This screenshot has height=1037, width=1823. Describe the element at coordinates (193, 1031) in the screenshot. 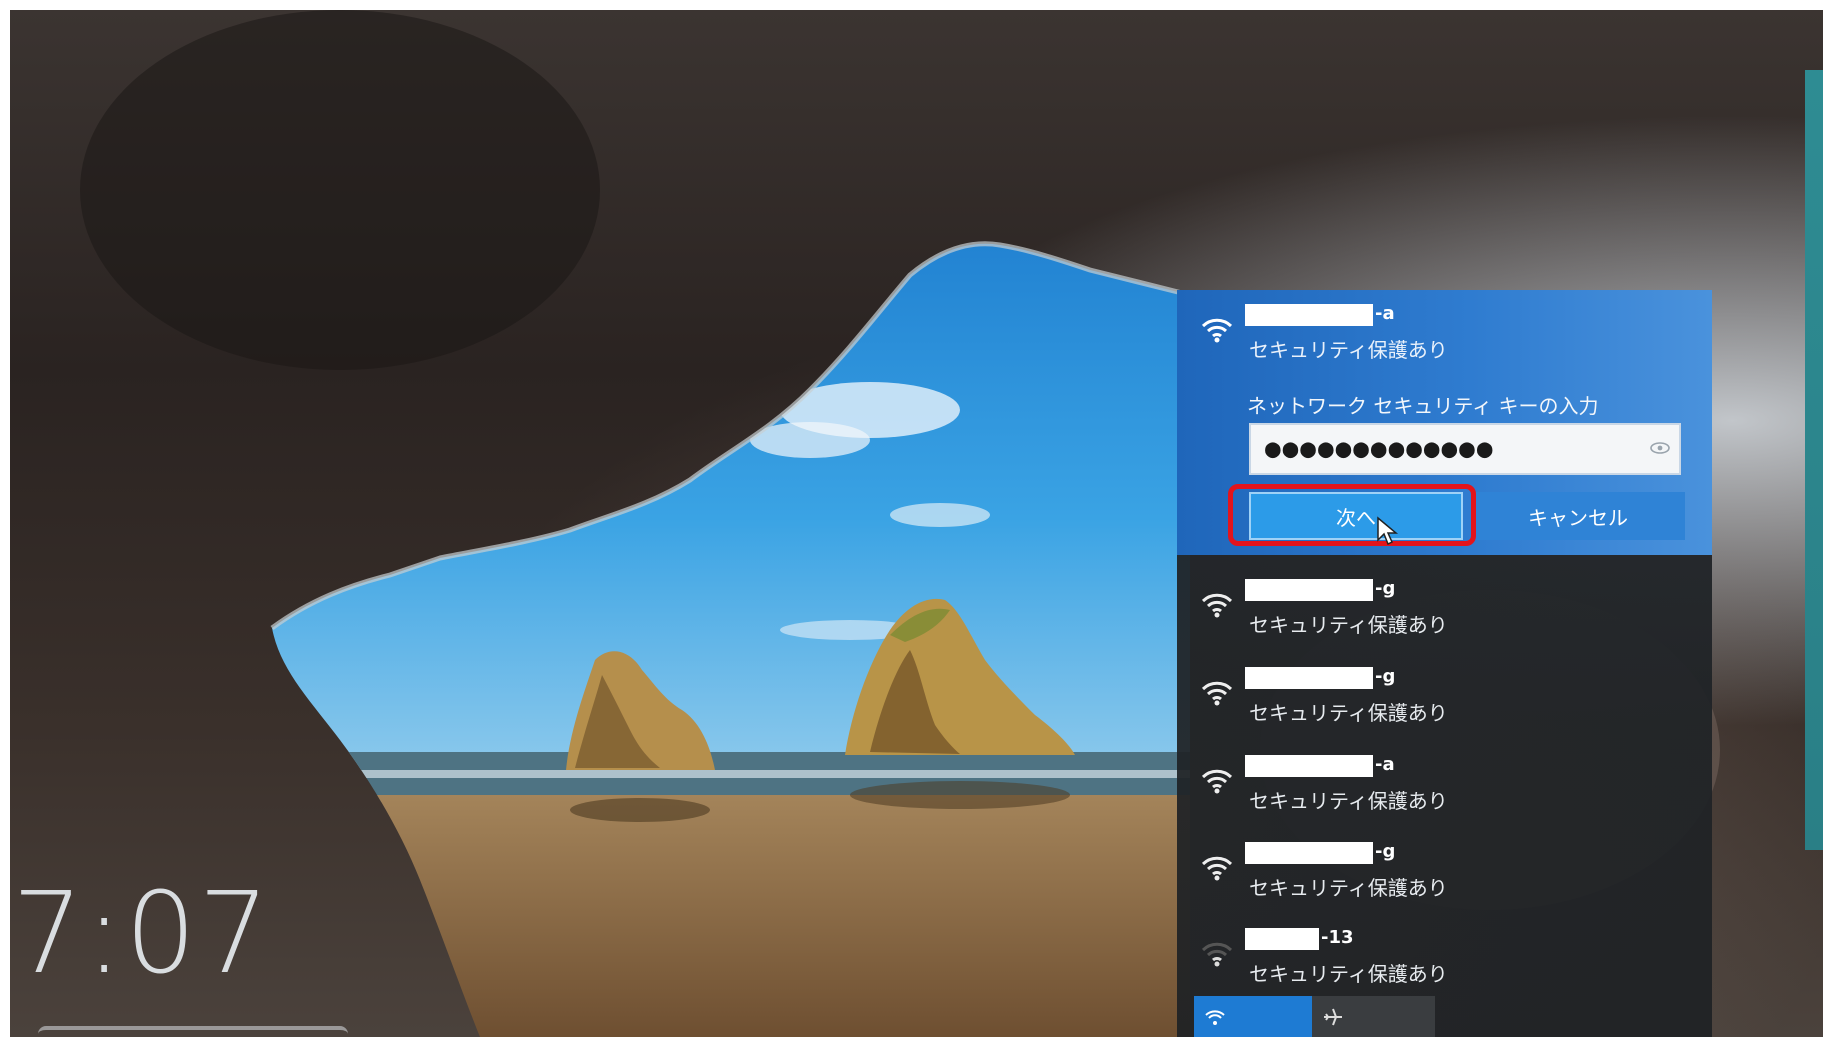

I see `lock-screen-date-fragment` at that location.